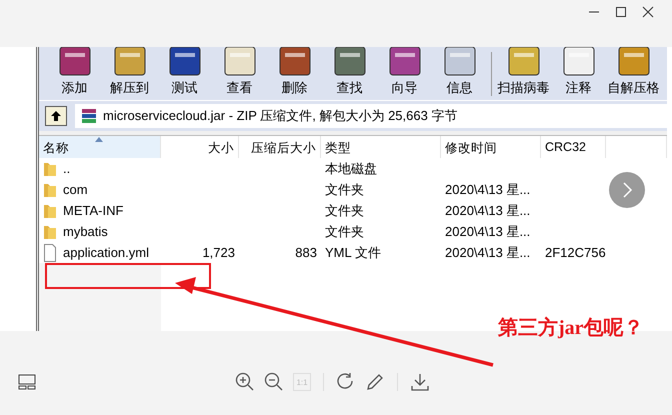 The height and width of the screenshot is (415, 672). I want to click on file-name: mybatis, so click(85, 231).